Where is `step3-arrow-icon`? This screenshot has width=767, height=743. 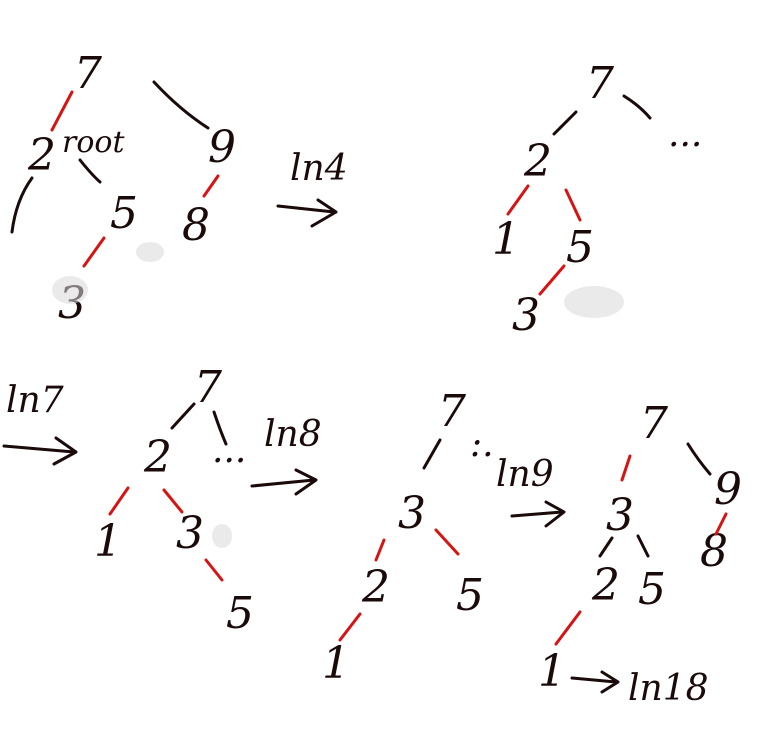
step3-arrow-icon is located at coordinates (284, 482).